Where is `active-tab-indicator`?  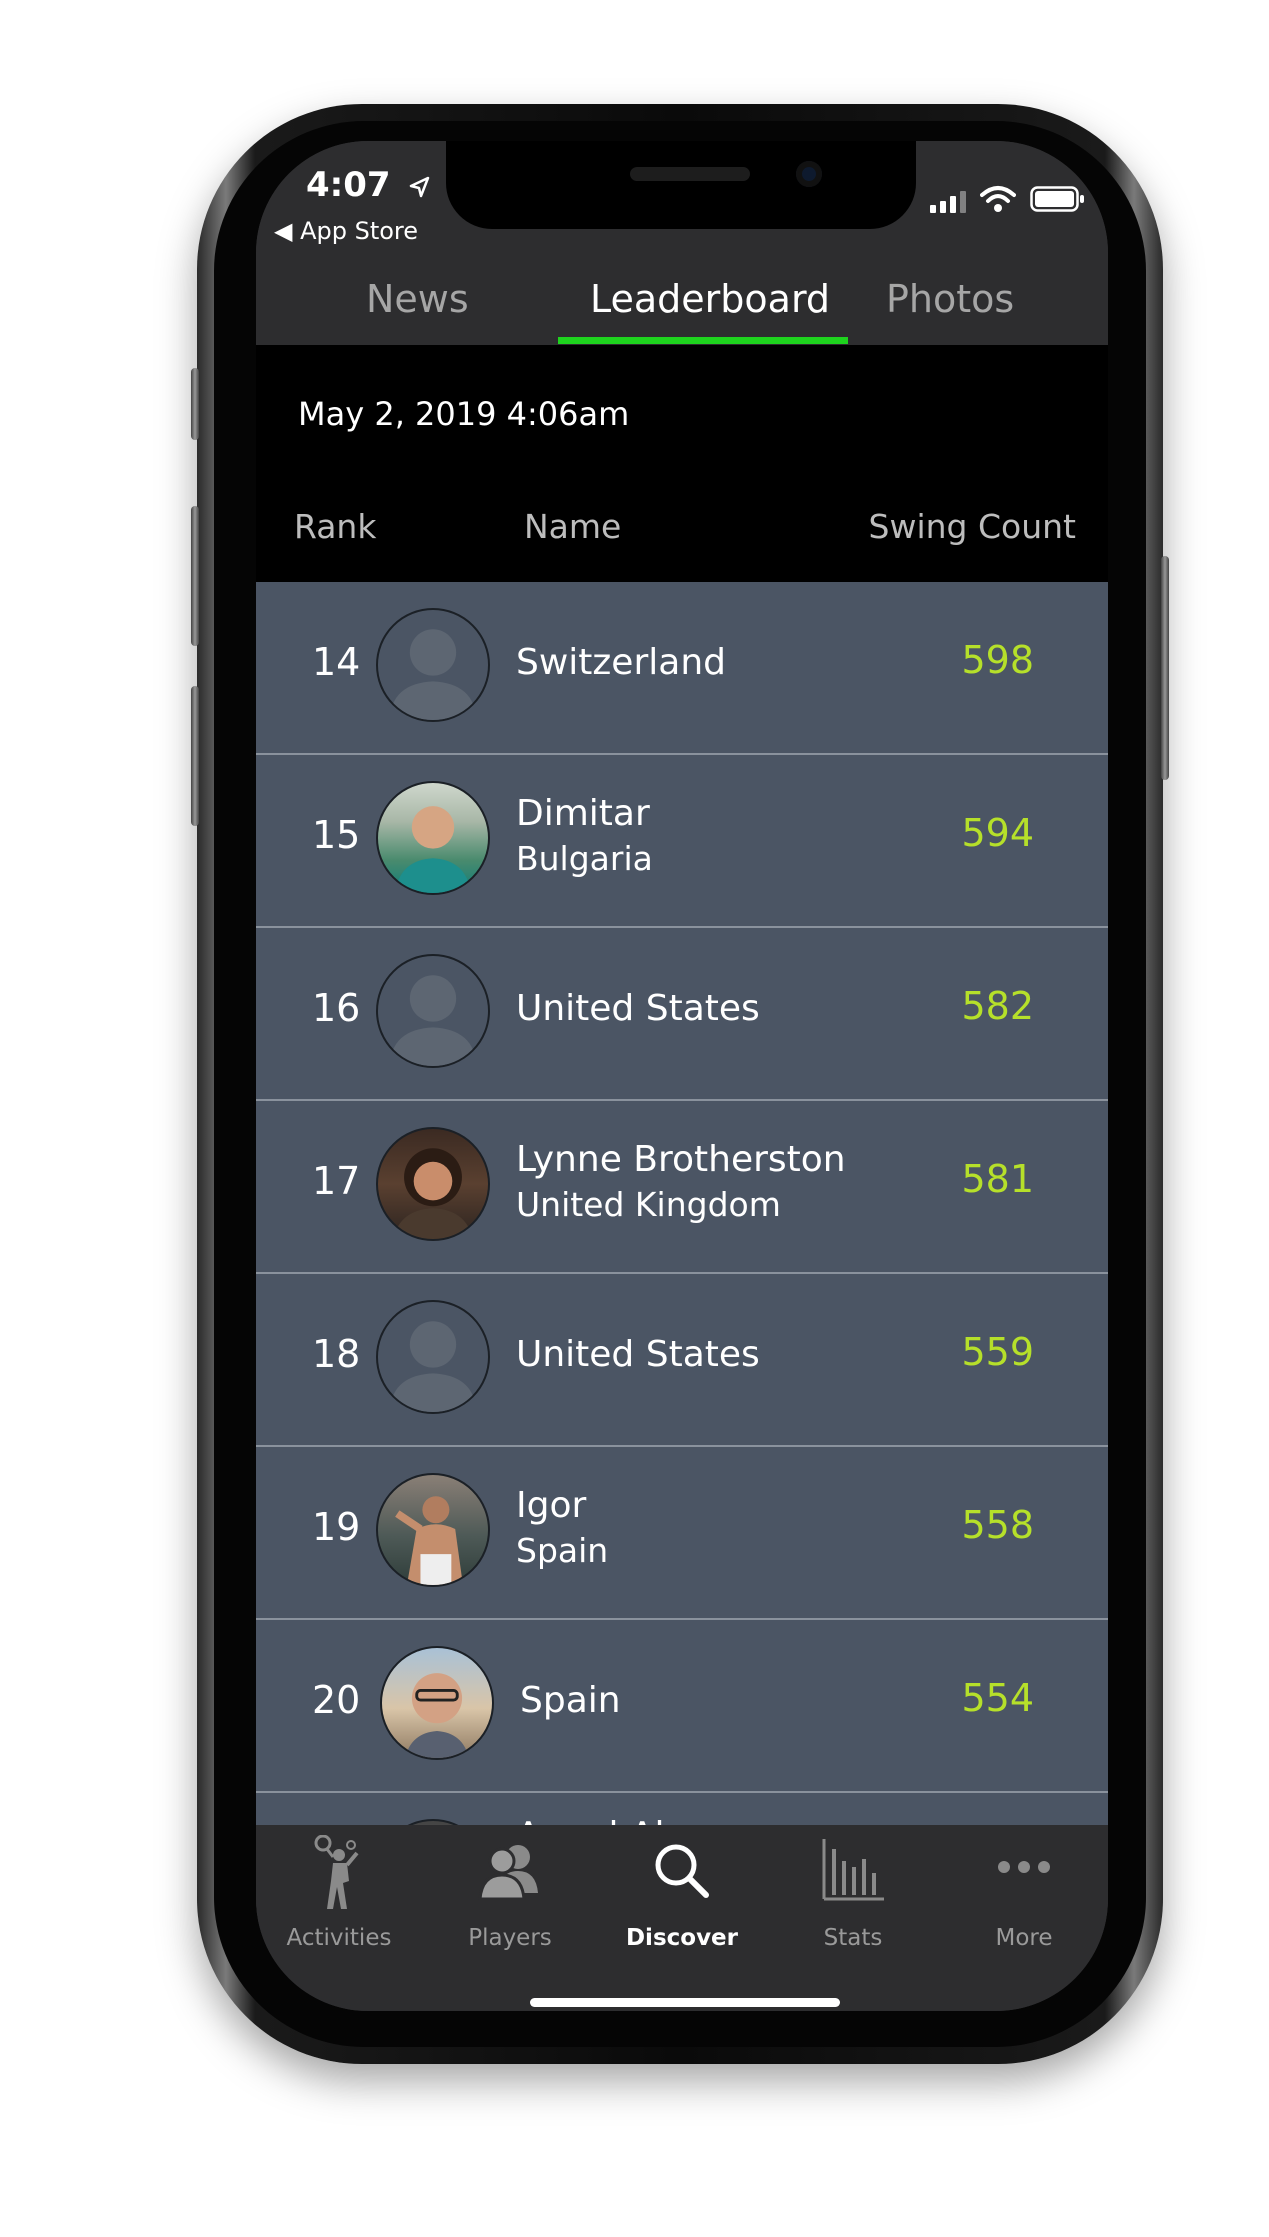
active-tab-indicator is located at coordinates (703, 340).